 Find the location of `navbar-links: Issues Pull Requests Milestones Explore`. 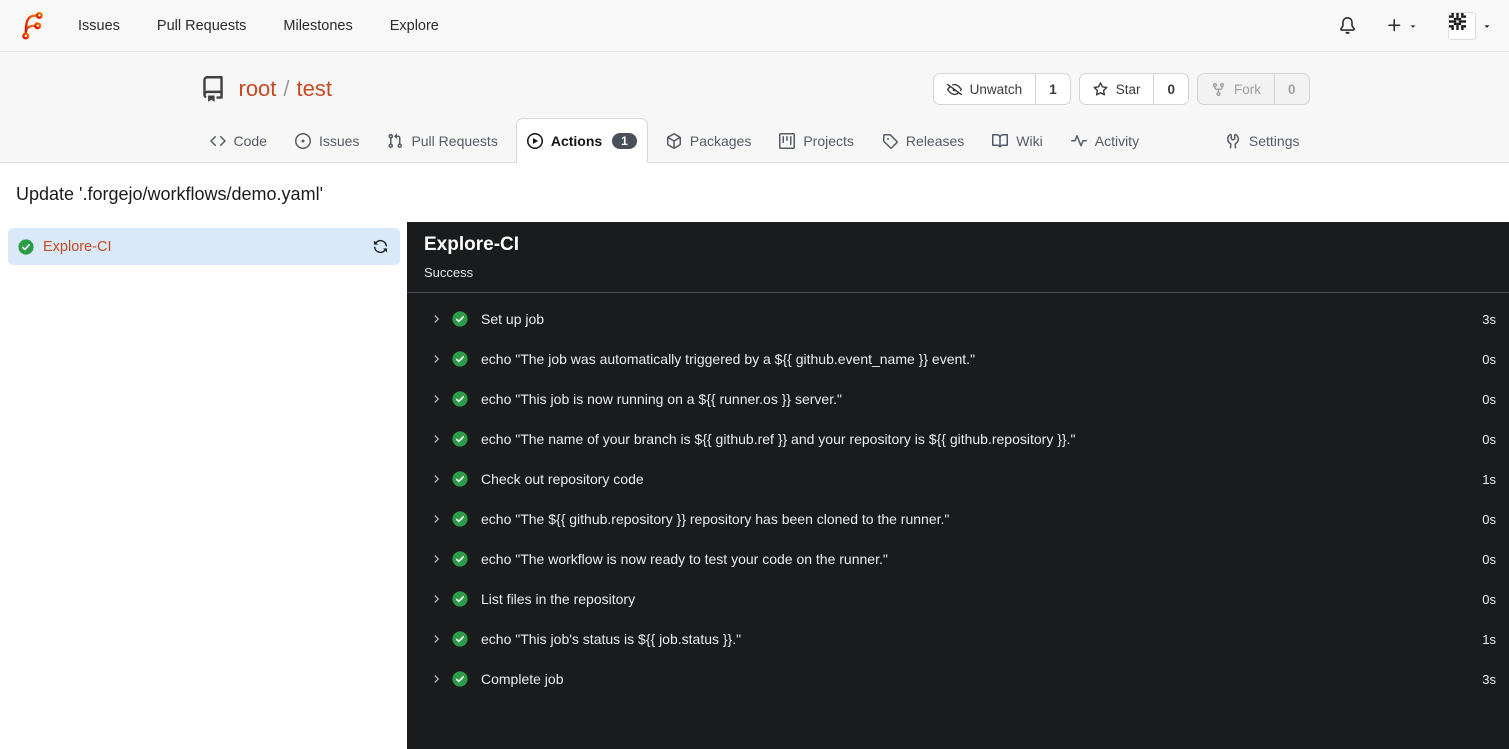

navbar-links: Issues Pull Requests Milestones Explore is located at coordinates (277, 26).